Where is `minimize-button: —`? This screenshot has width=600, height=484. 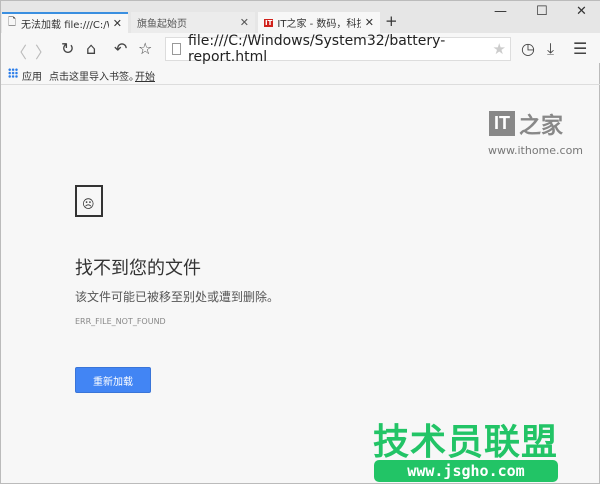 minimize-button: — is located at coordinates (500, 11).